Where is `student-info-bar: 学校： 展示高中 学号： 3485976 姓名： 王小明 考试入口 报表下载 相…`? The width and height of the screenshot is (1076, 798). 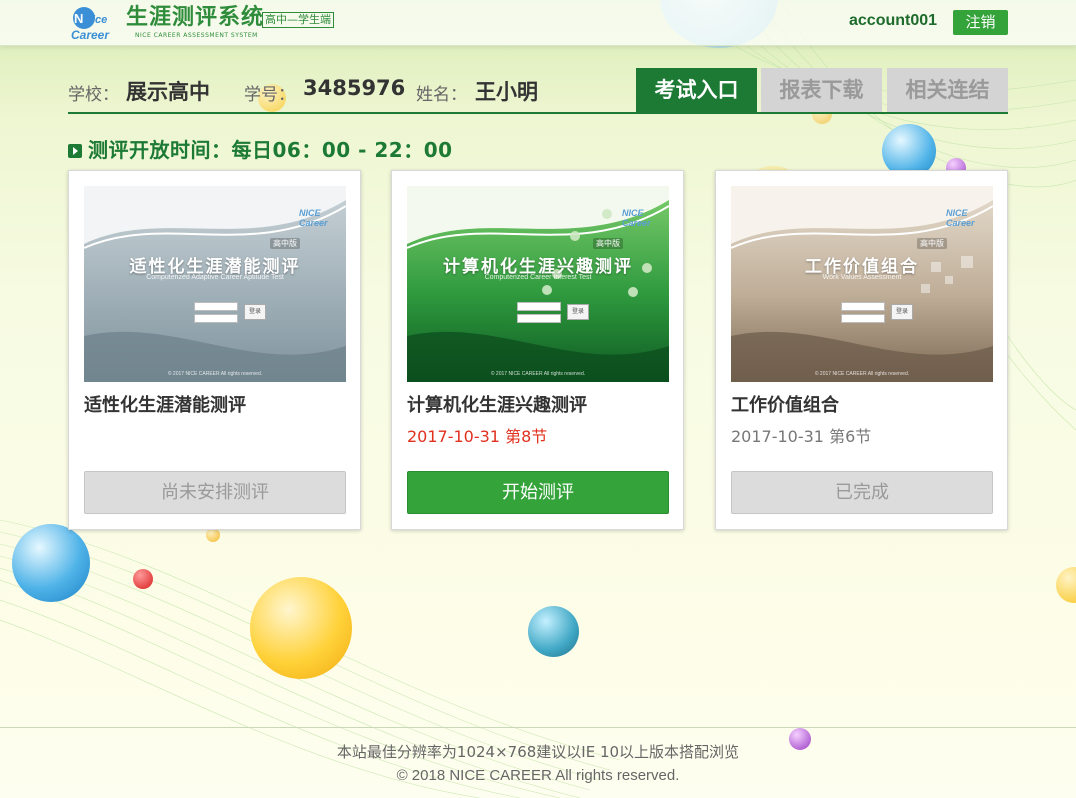
student-info-bar: 学校： 展示高中 学号： 3485976 姓名： 王小明 考试入口 报表下载 相… is located at coordinates (538, 91).